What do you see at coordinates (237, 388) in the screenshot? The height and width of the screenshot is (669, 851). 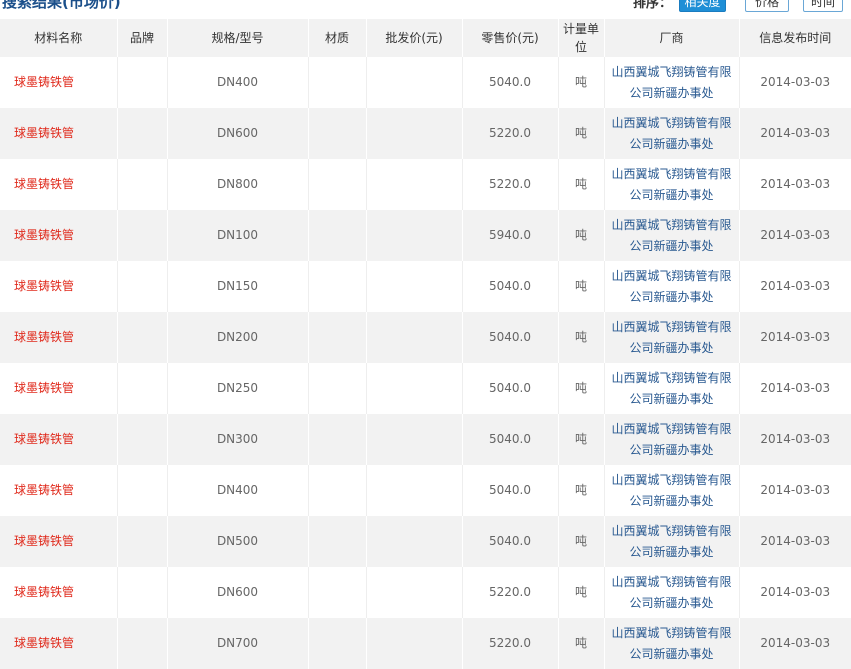 I see `row-spec: DN250` at bounding box center [237, 388].